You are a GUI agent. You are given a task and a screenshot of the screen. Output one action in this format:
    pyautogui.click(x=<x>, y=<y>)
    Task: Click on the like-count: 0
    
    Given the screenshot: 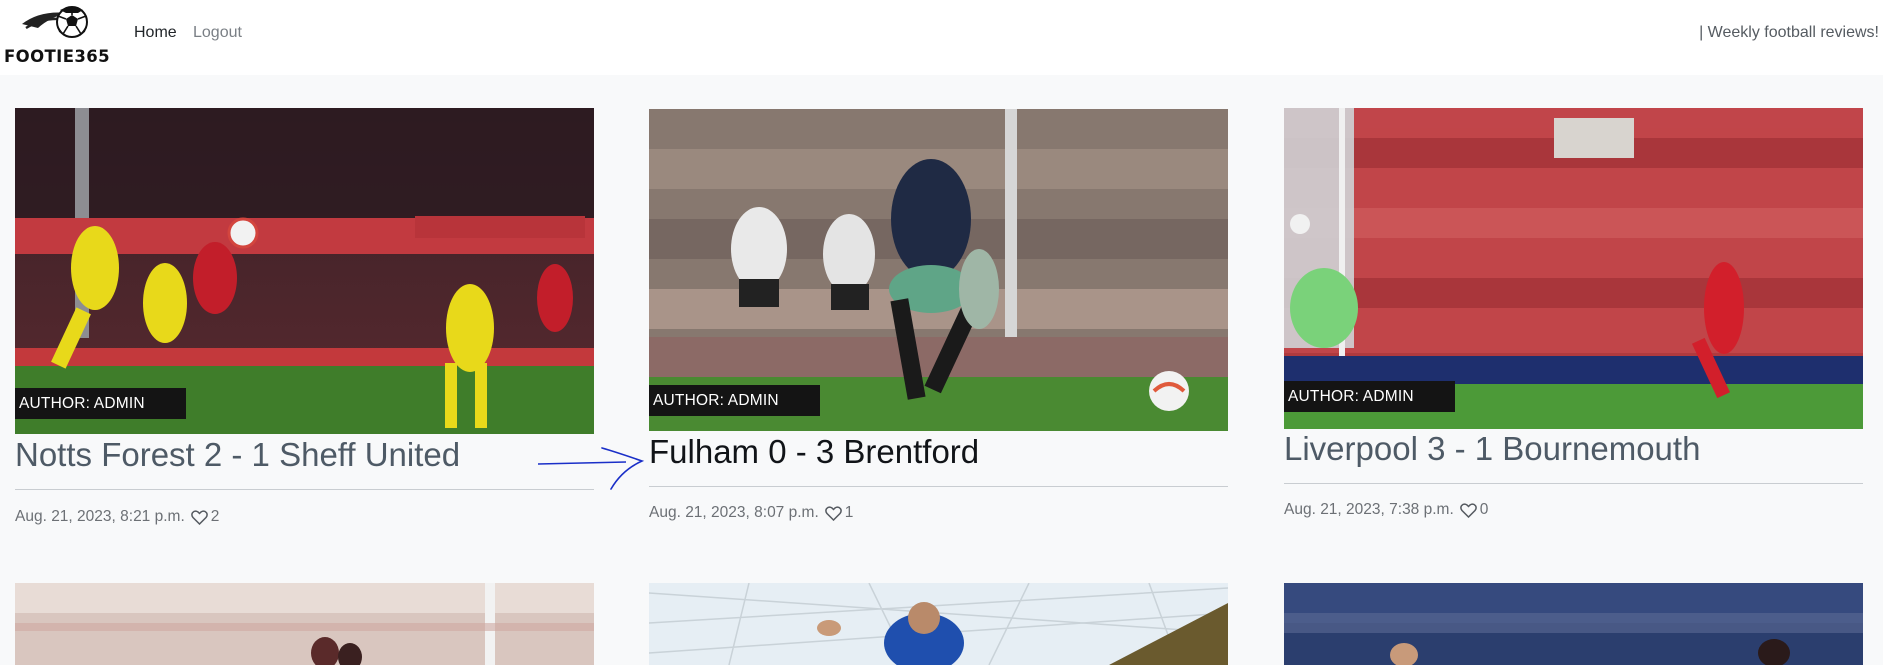 What is the action you would take?
    pyautogui.click(x=1484, y=509)
    